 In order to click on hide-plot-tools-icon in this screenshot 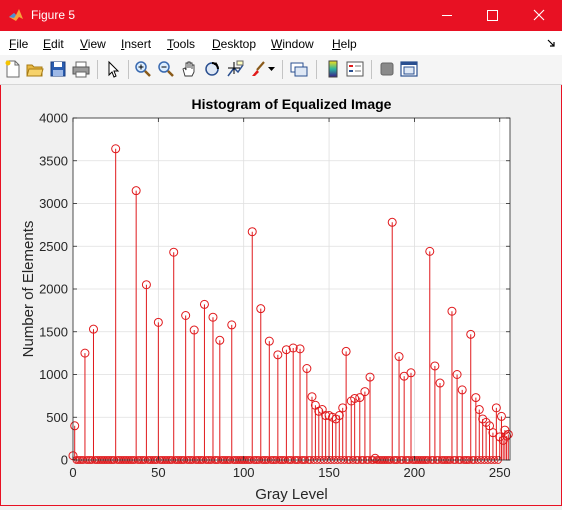, I will do `click(387, 69)`.